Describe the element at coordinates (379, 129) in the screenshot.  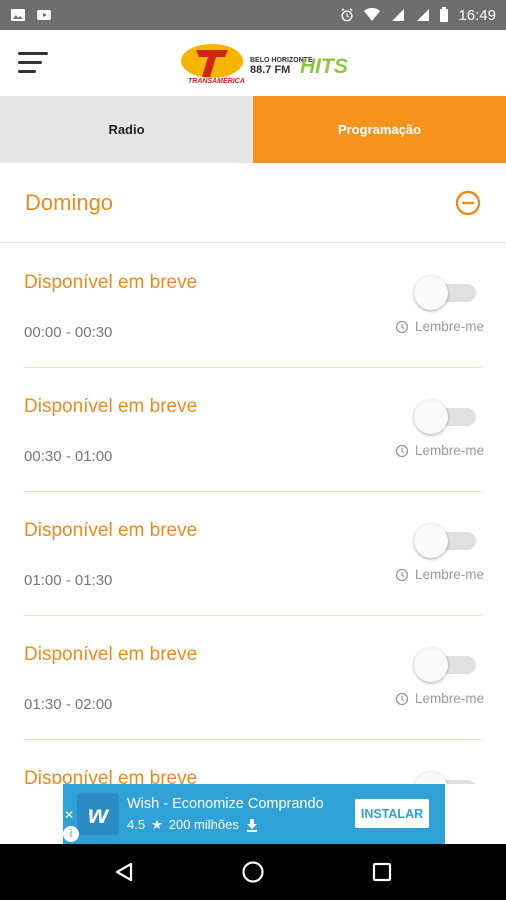
I see `tab-programacao: Programação` at that location.